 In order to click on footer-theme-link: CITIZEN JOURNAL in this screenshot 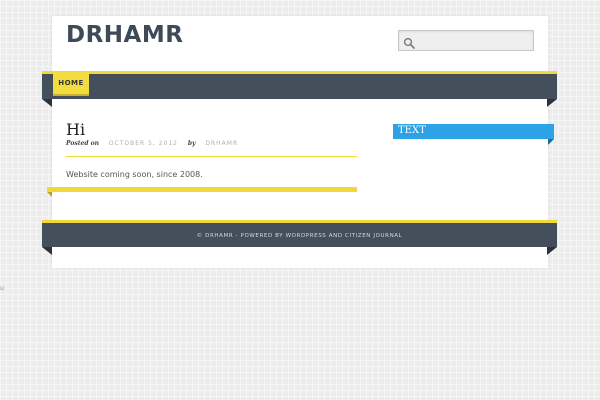, I will do `click(373, 236)`.